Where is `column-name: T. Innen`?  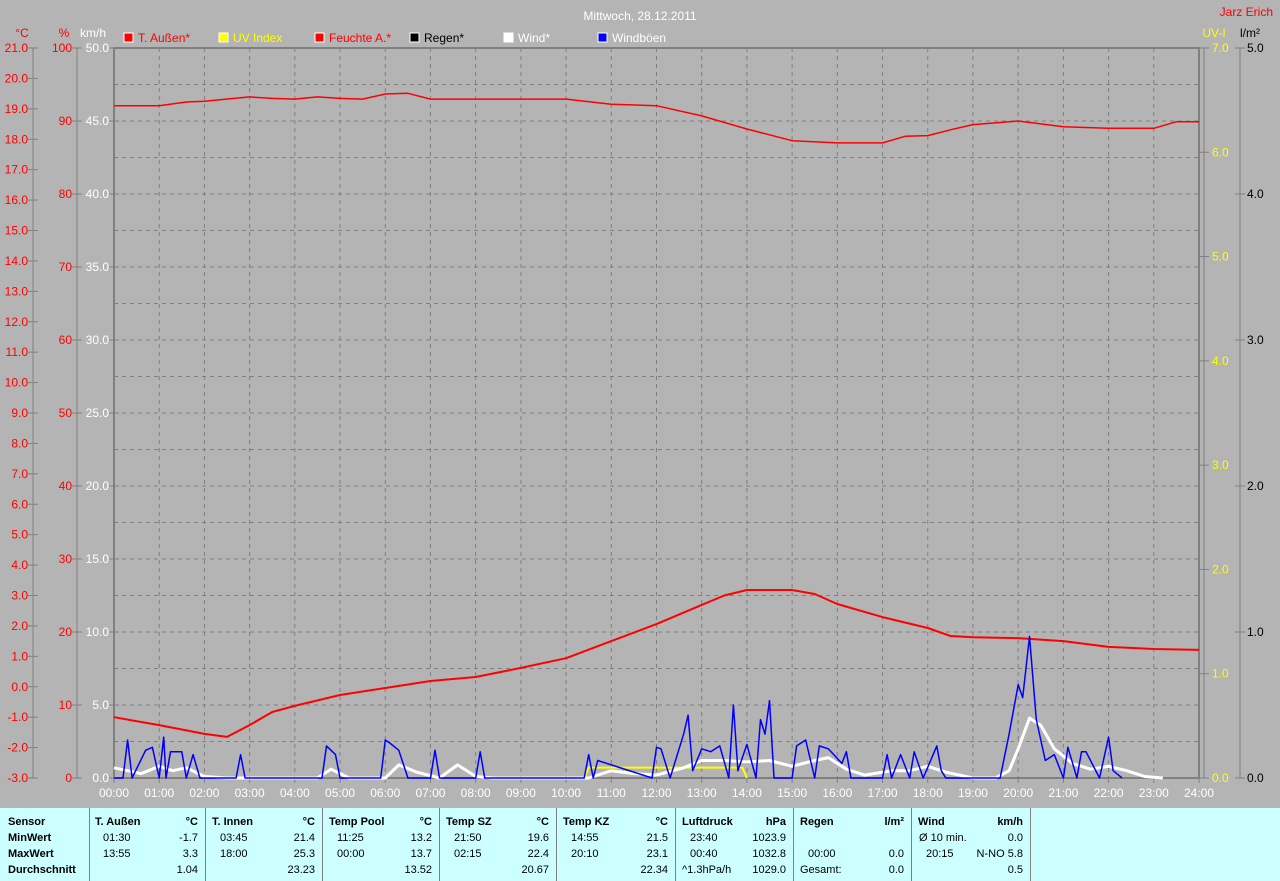
column-name: T. Innen is located at coordinates (232, 822).